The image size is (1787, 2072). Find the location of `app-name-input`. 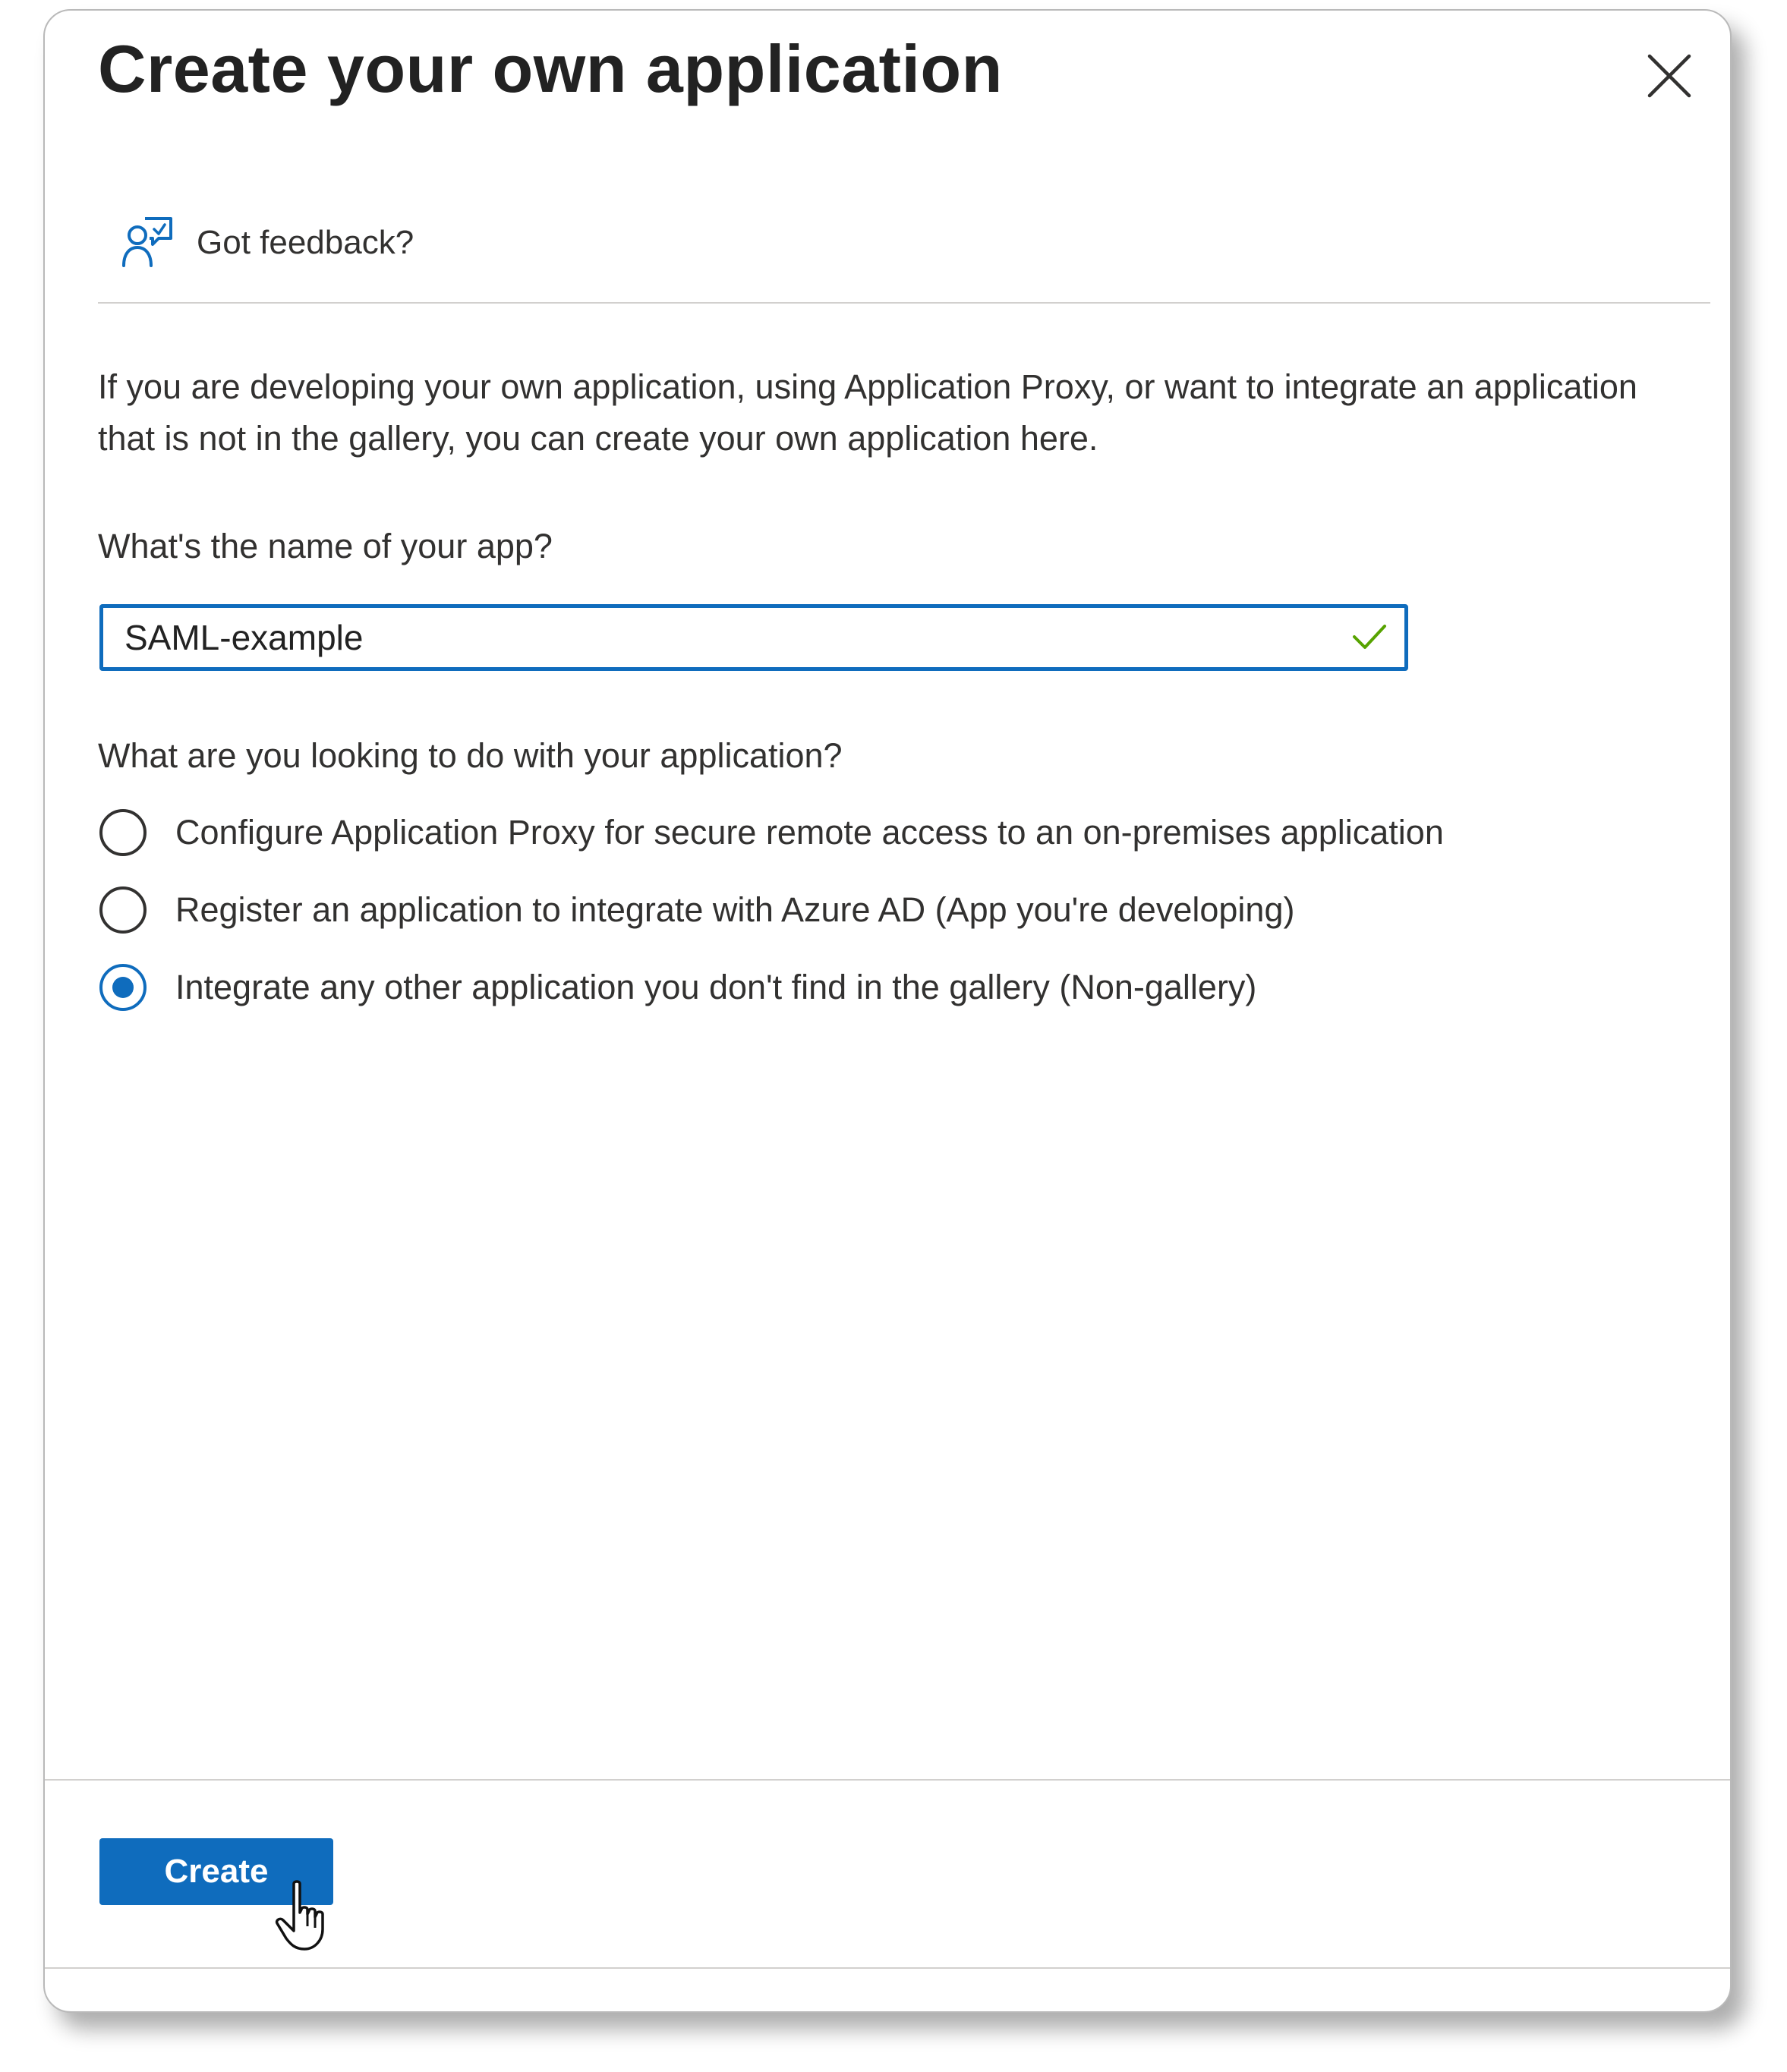

app-name-input is located at coordinates (716, 637).